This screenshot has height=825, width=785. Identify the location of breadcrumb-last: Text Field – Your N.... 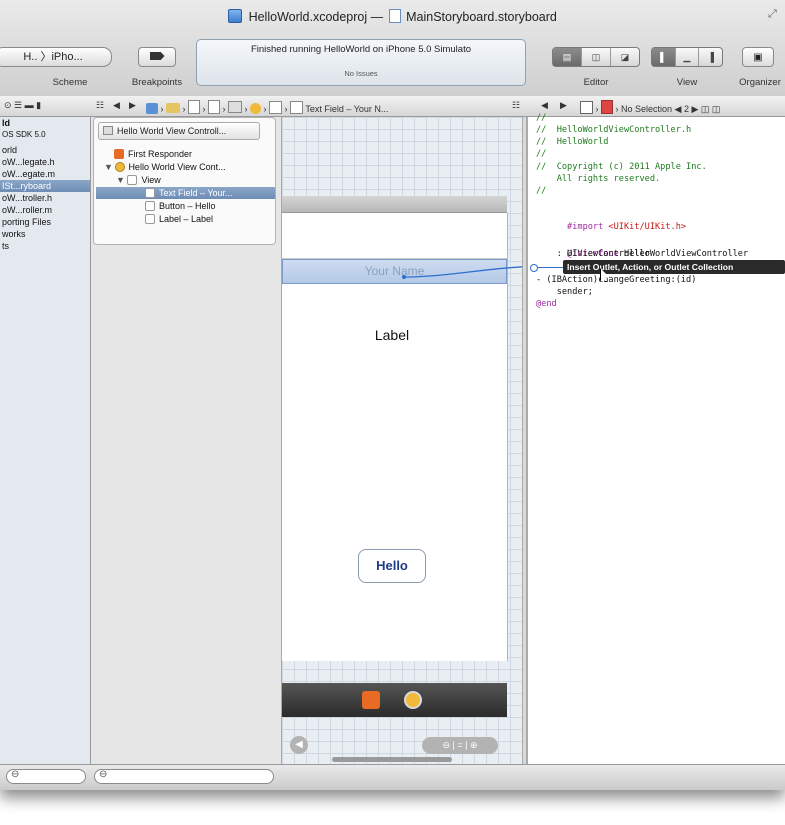
(346, 109).